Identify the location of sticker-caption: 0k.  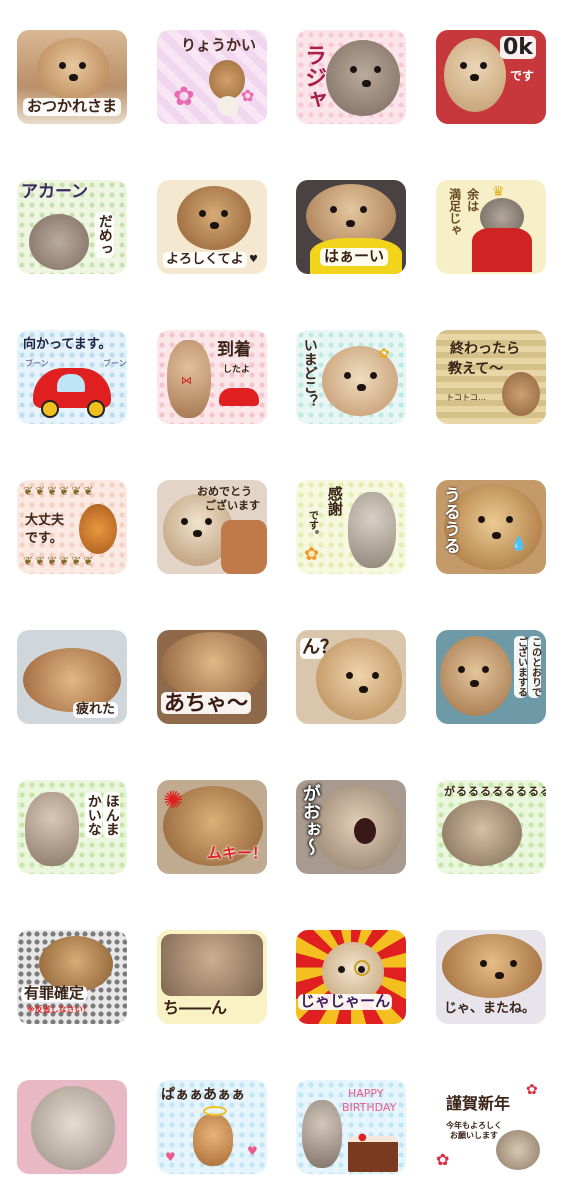
(518, 47).